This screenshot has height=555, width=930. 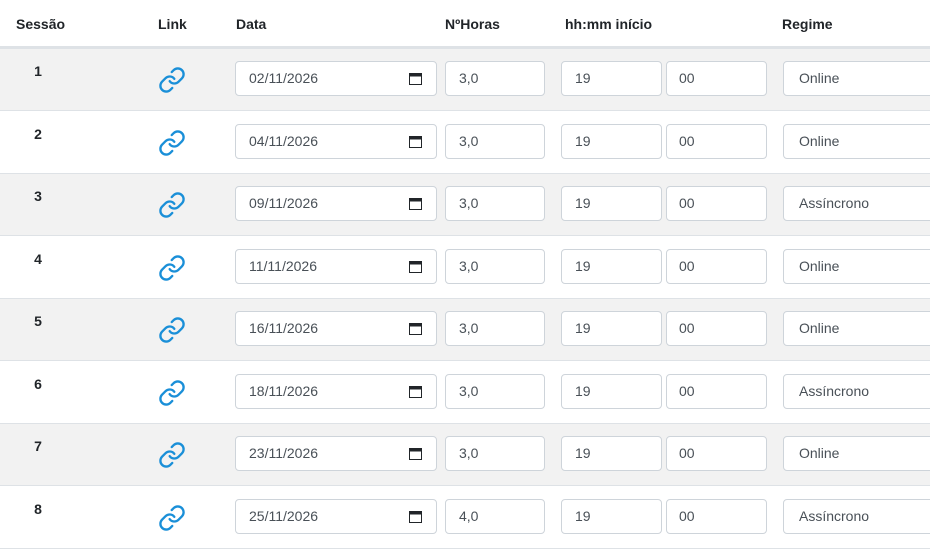 I want to click on table-row: 7 23/11/2026 3,0 19 00 Online, so click(x=465, y=455).